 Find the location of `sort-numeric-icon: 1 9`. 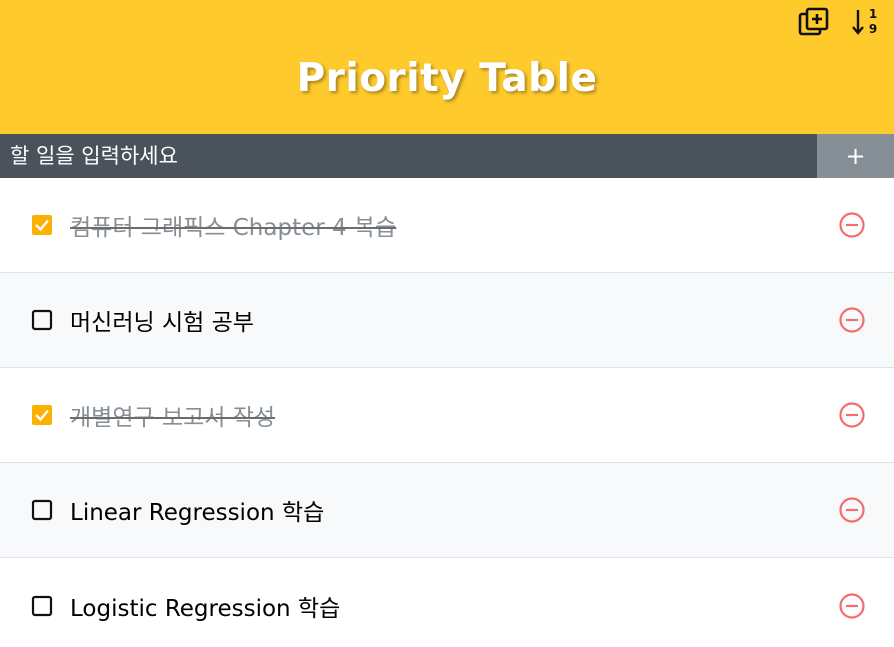

sort-numeric-icon: 1 9 is located at coordinates (864, 21).